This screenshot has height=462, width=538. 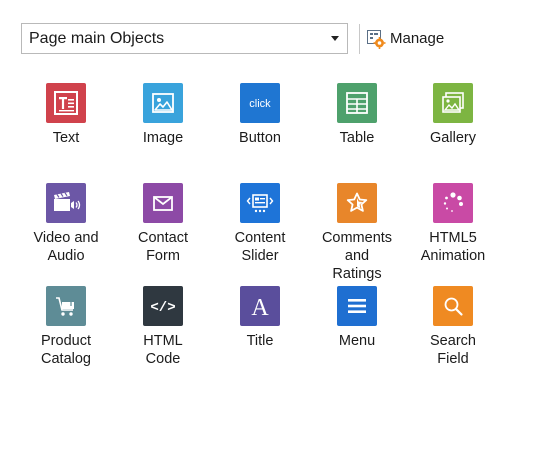 I want to click on dropdown-value: Page main Objects, so click(x=97, y=38).